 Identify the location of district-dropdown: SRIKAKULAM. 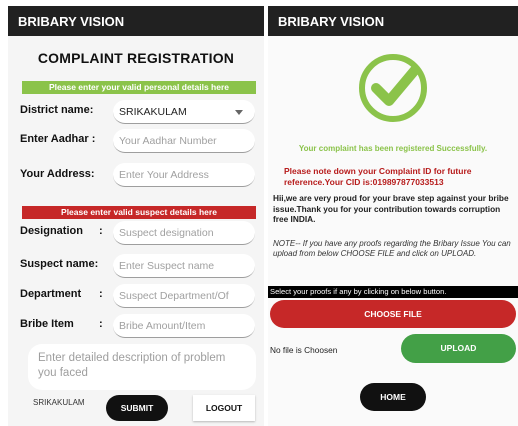
(184, 112).